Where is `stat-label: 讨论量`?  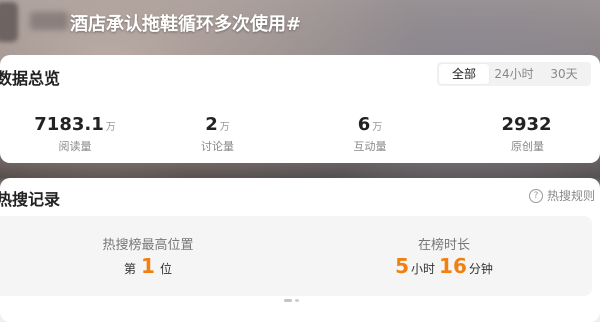
stat-label: 讨论量 is located at coordinates (217, 146).